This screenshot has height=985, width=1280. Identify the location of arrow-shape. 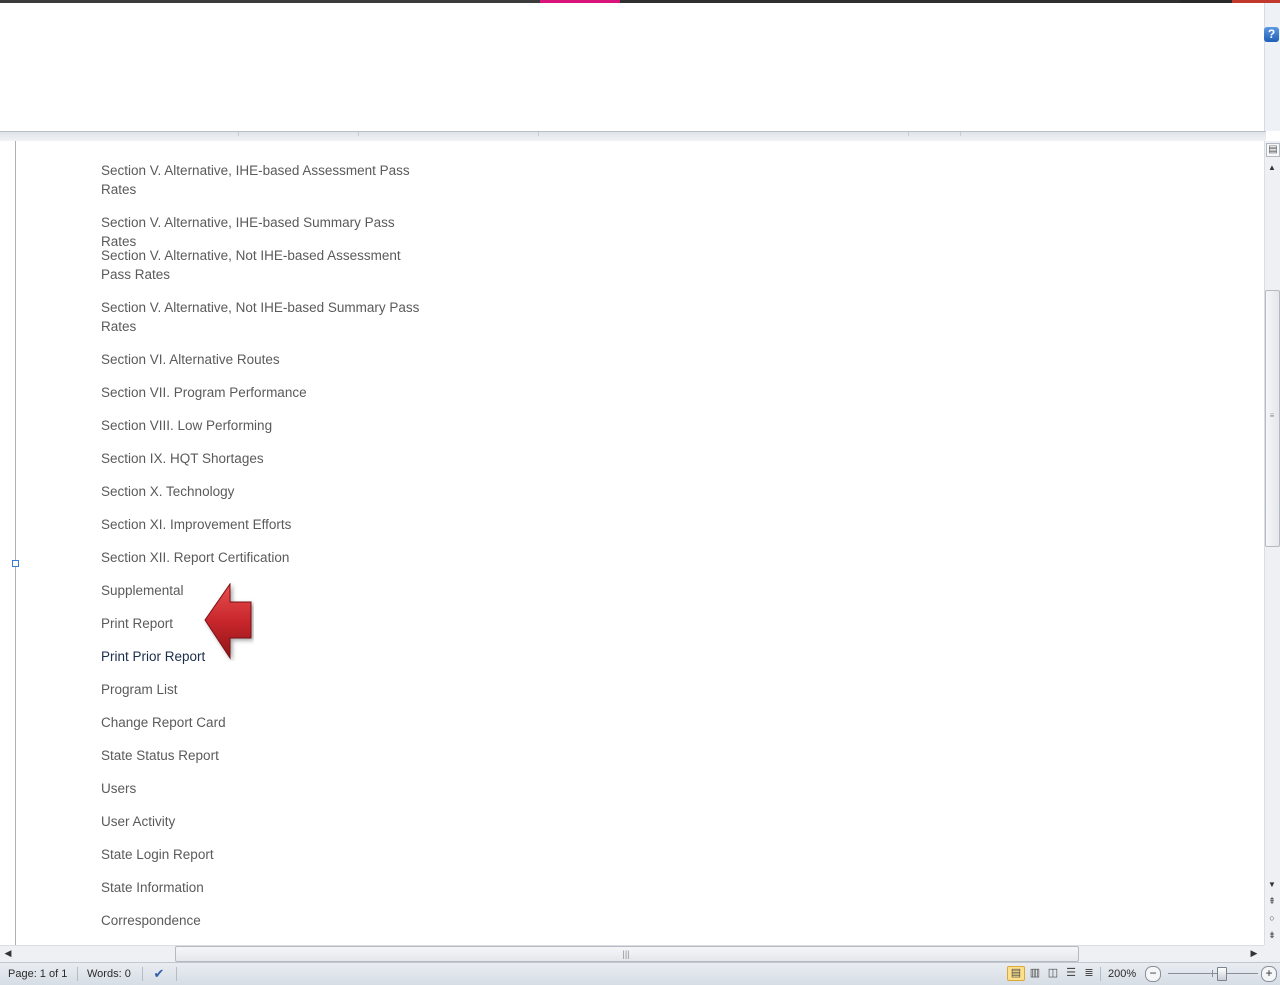
(228, 621).